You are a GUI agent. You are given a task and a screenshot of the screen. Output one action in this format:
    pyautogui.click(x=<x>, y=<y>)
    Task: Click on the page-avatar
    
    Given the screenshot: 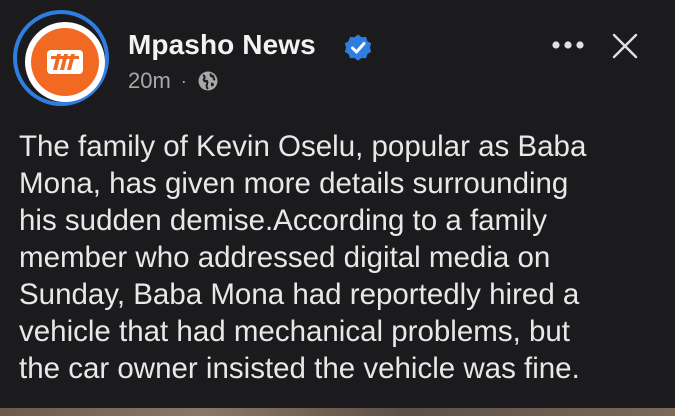 What is the action you would take?
    pyautogui.click(x=61, y=58)
    